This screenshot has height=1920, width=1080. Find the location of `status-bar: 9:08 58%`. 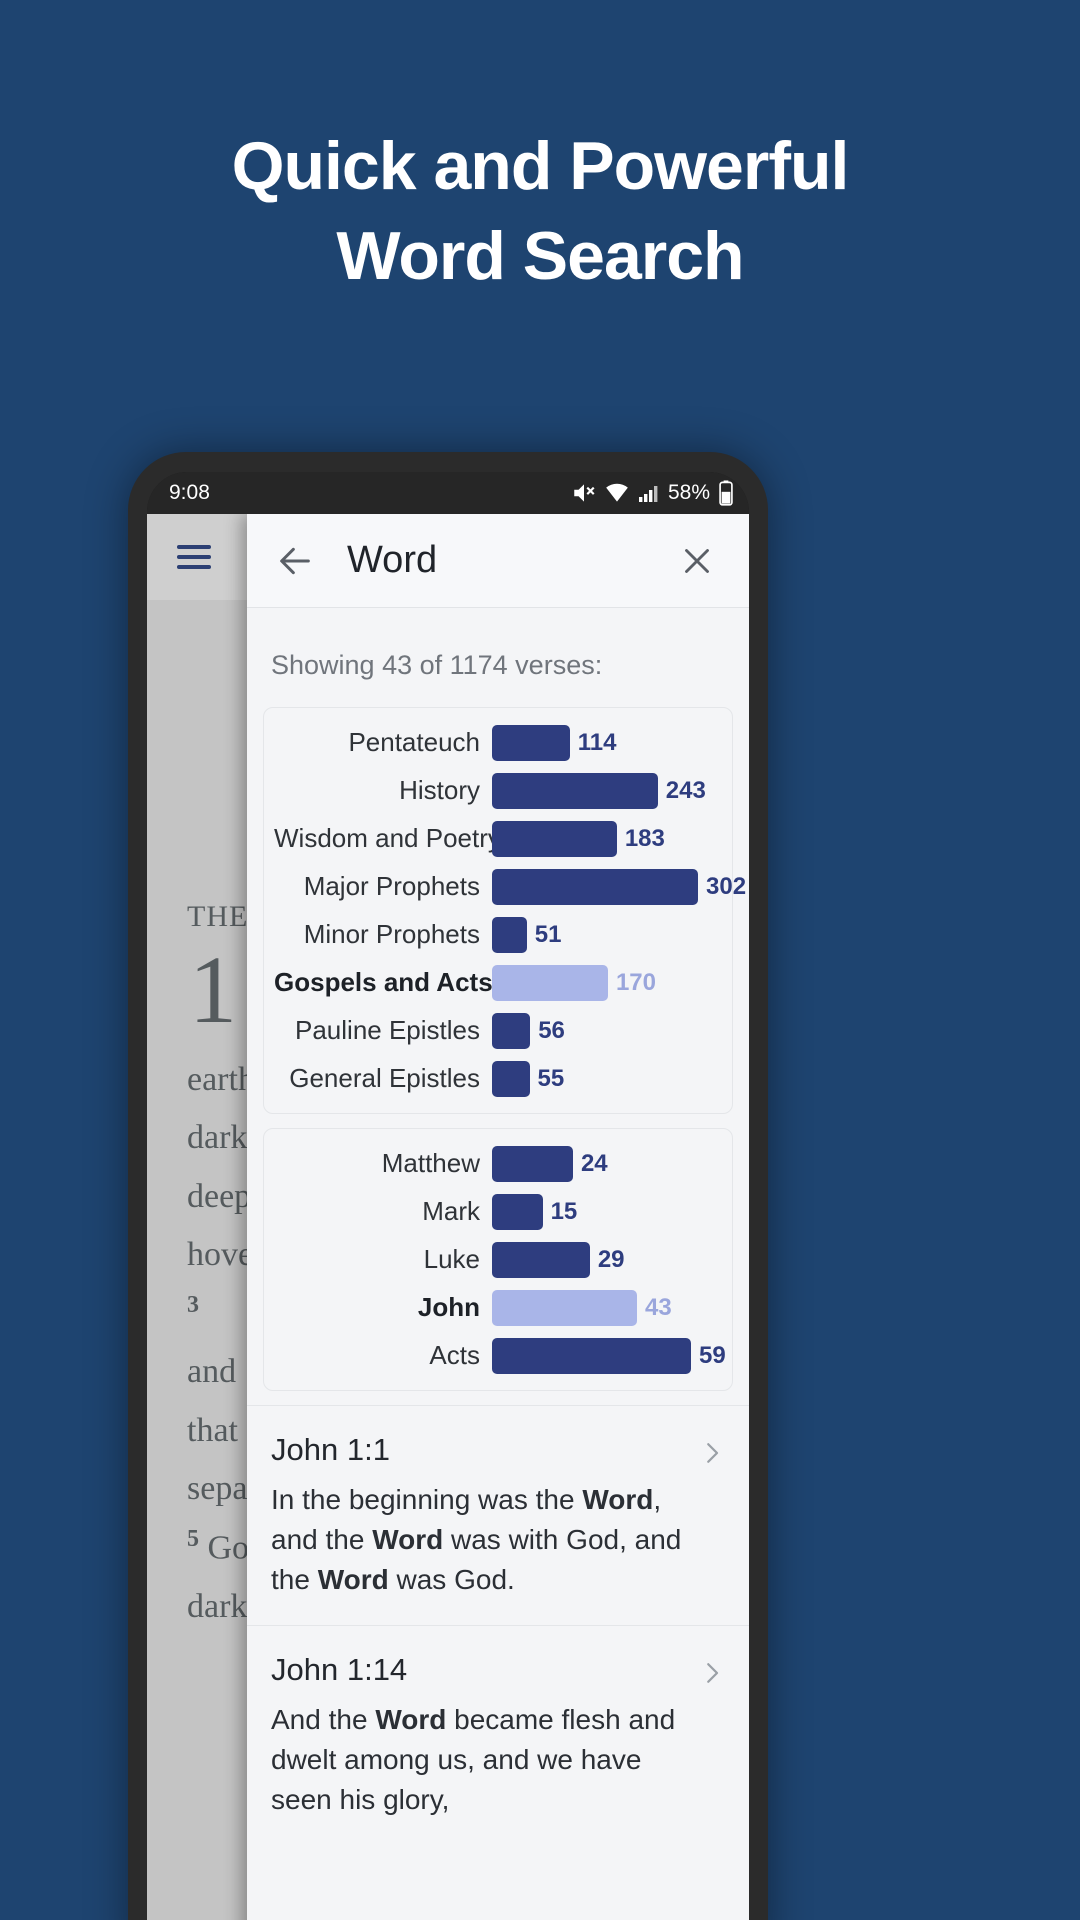

status-bar: 9:08 58% is located at coordinates (448, 493).